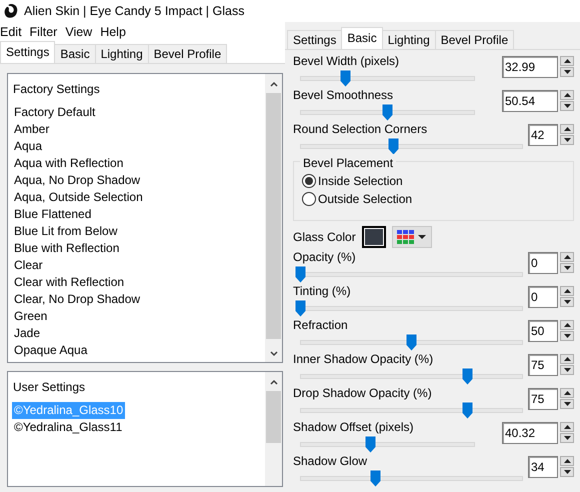 The image size is (580, 492). I want to click on slider-label: Drop Shadow Opacity (%), so click(363, 393).